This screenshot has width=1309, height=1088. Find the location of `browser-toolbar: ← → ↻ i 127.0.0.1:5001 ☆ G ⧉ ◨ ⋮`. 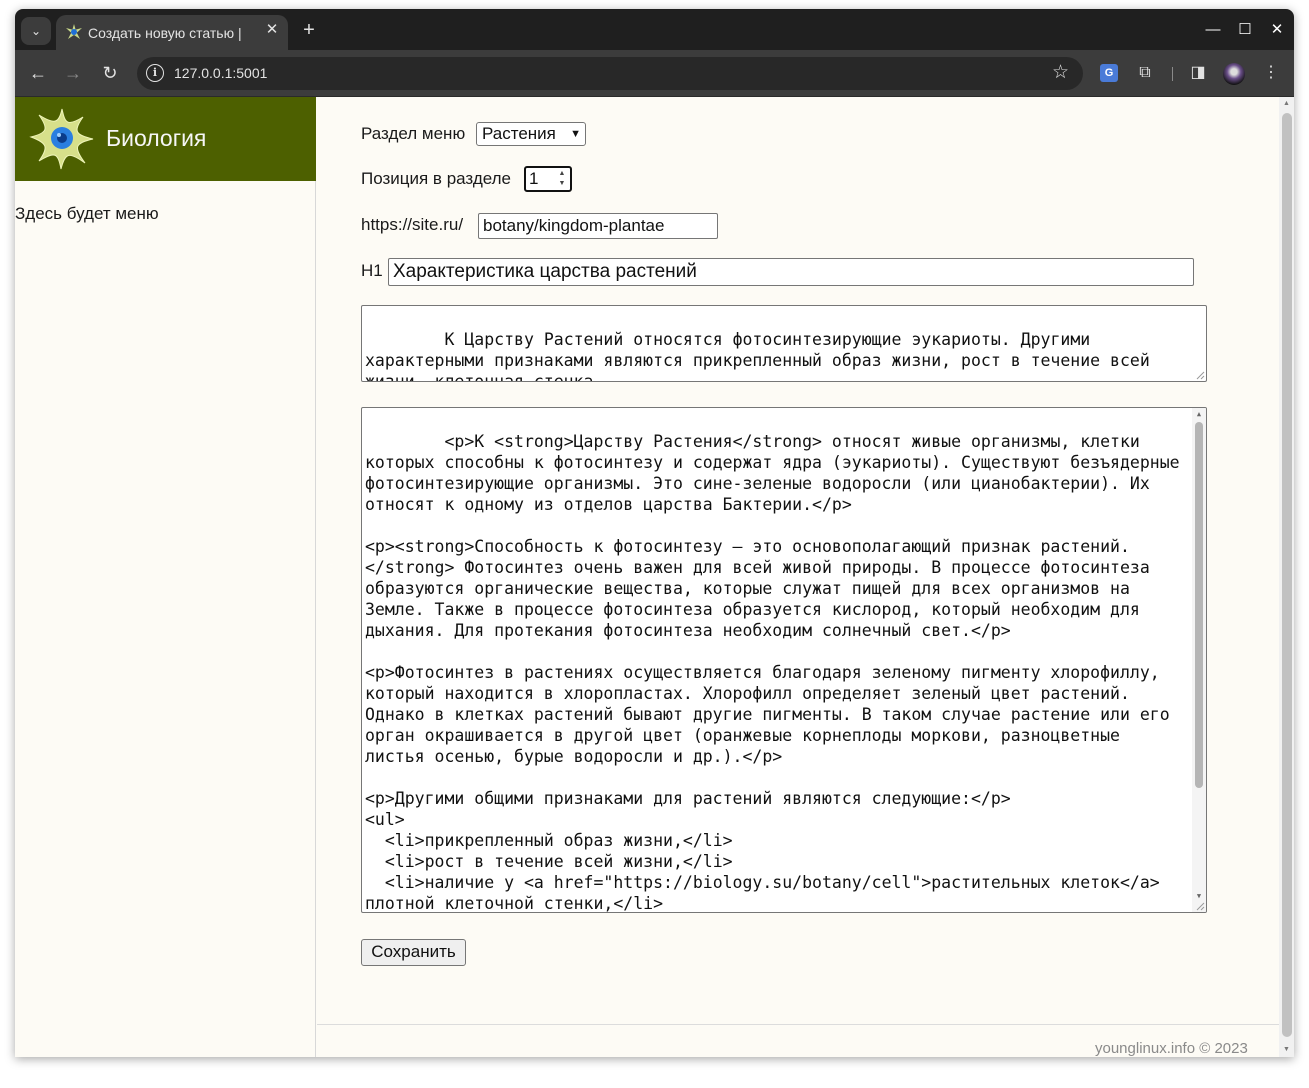

browser-toolbar: ← → ↻ i 127.0.0.1:5001 ☆ G ⧉ ◨ ⋮ is located at coordinates (654, 73).